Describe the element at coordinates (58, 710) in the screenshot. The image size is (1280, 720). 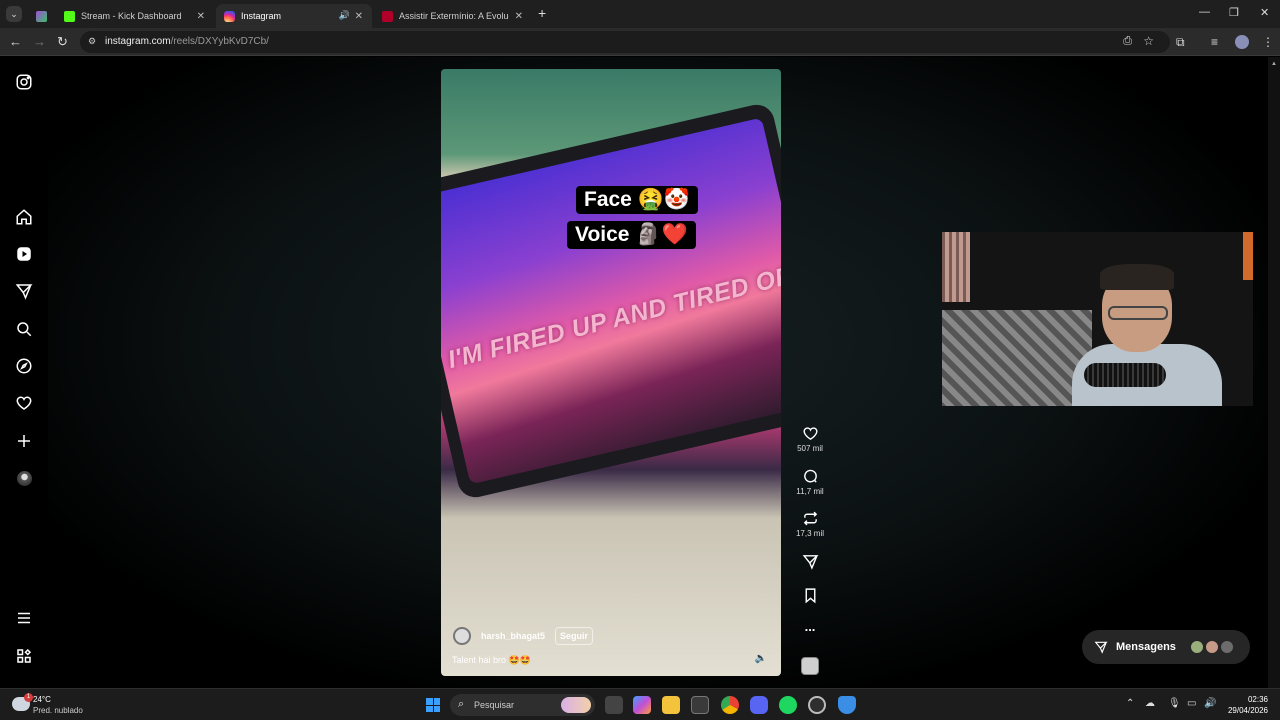
I see `weather-description: Pred. nublado` at that location.